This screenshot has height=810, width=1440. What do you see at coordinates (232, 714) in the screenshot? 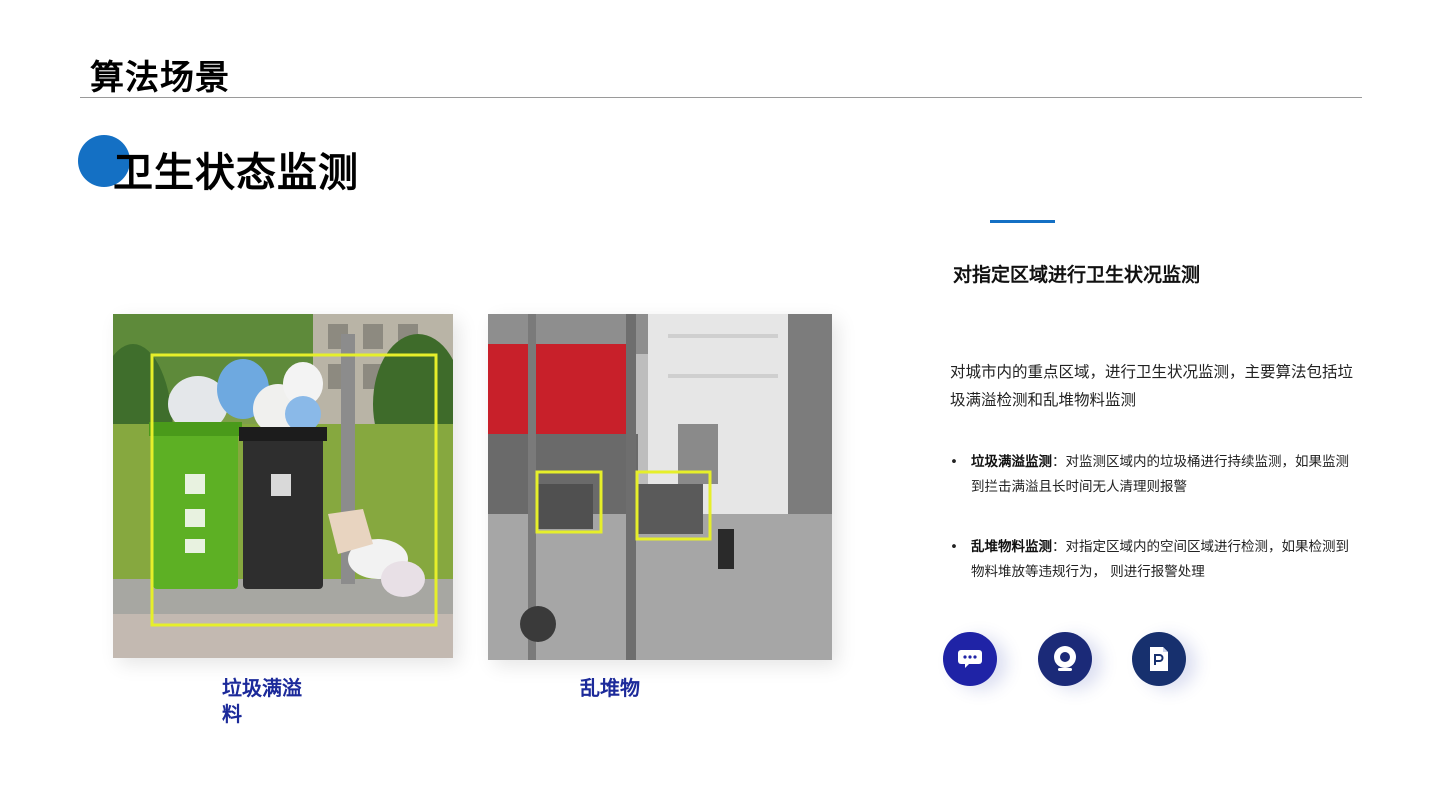
I see `trash-overflow-caption-line2: 料` at bounding box center [232, 714].